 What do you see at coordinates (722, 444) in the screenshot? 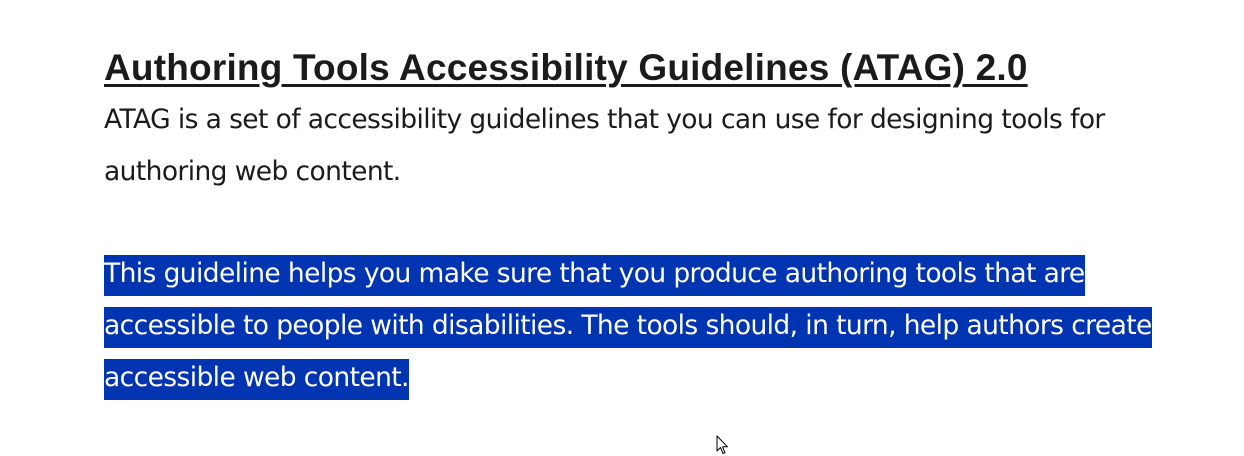
I see `mouse-pointer-icon` at bounding box center [722, 444].